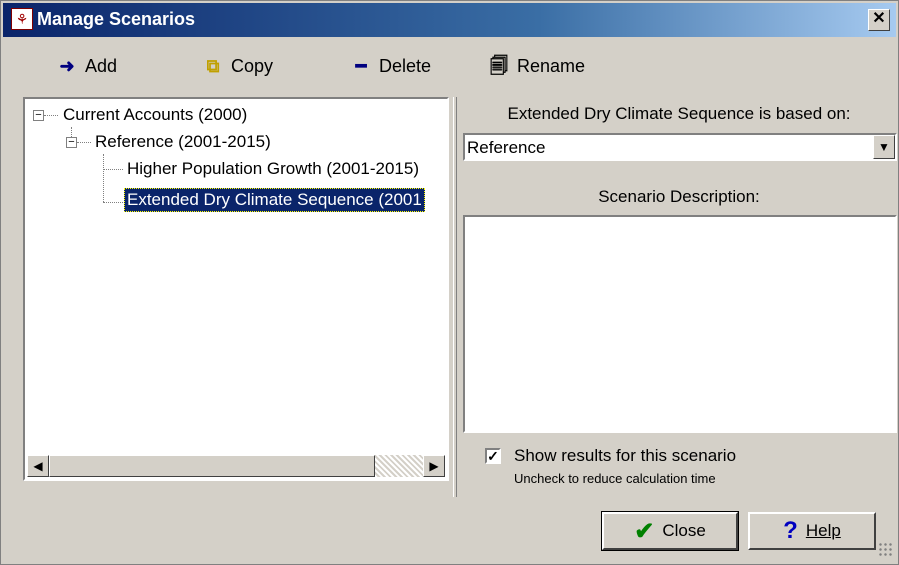 The width and height of the screenshot is (899, 565). I want to click on delete-label: Delete, so click(405, 65).